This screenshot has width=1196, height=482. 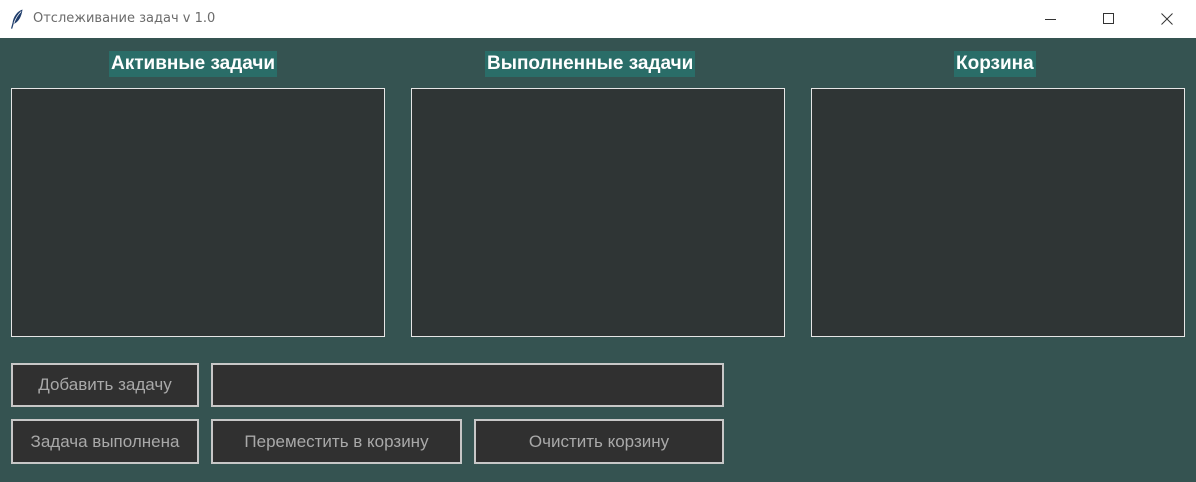 I want to click on maximize-icon, so click(x=1109, y=19).